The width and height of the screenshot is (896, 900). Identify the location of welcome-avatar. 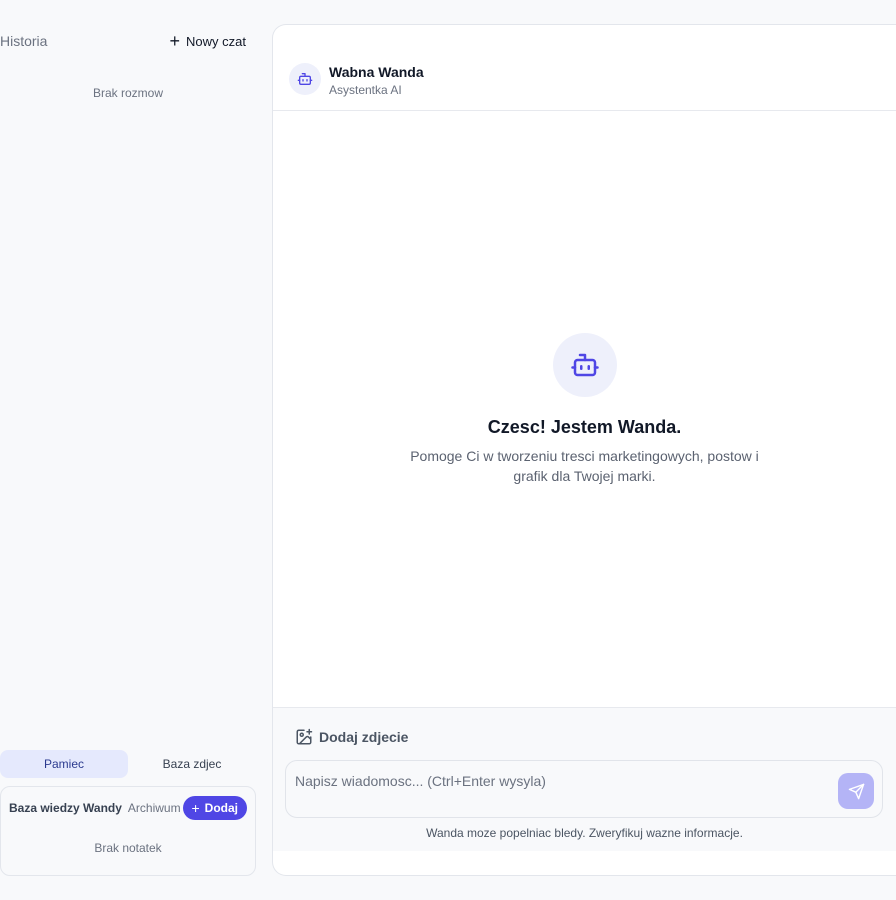
(584, 365).